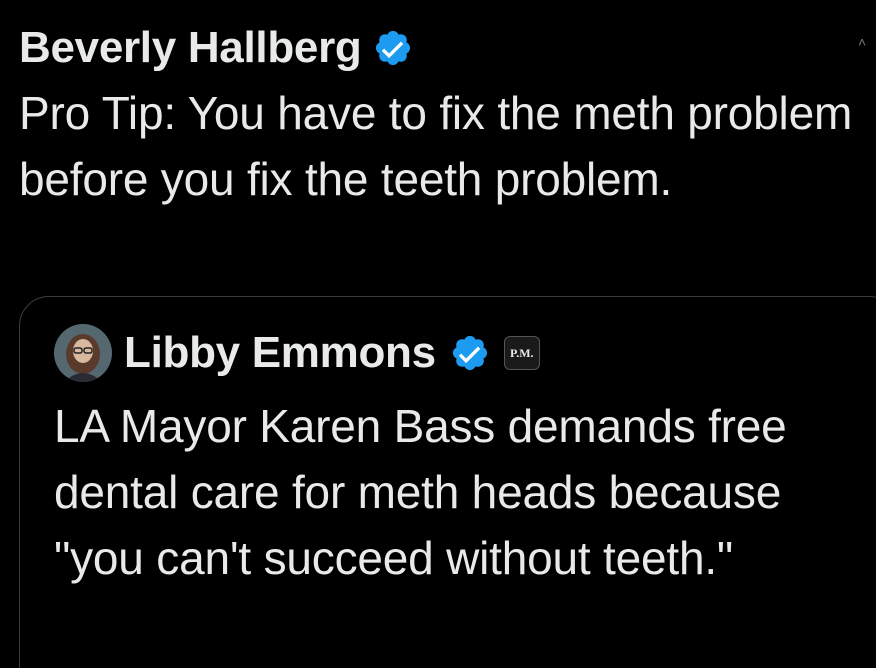 The width and height of the screenshot is (876, 668). I want to click on avatar, so click(83, 353).